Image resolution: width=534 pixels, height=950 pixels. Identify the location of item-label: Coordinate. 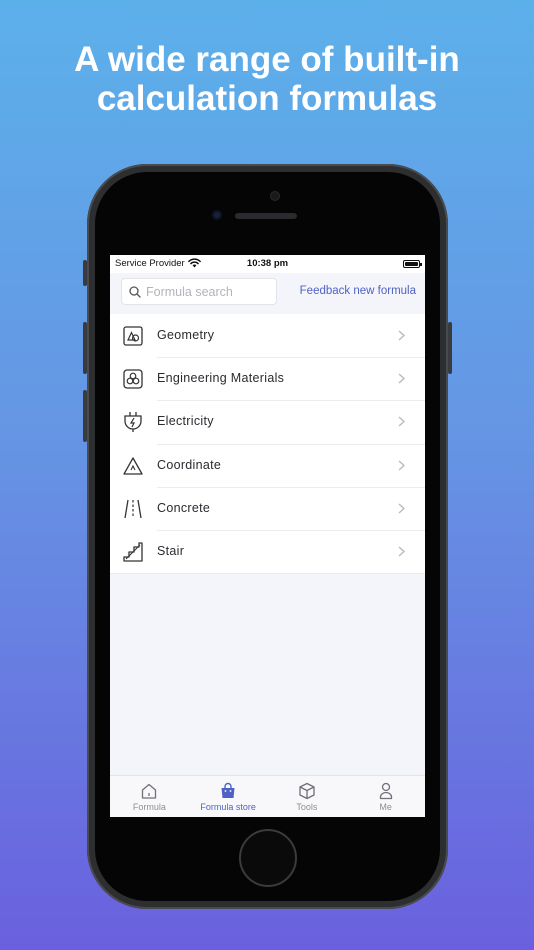
(189, 464).